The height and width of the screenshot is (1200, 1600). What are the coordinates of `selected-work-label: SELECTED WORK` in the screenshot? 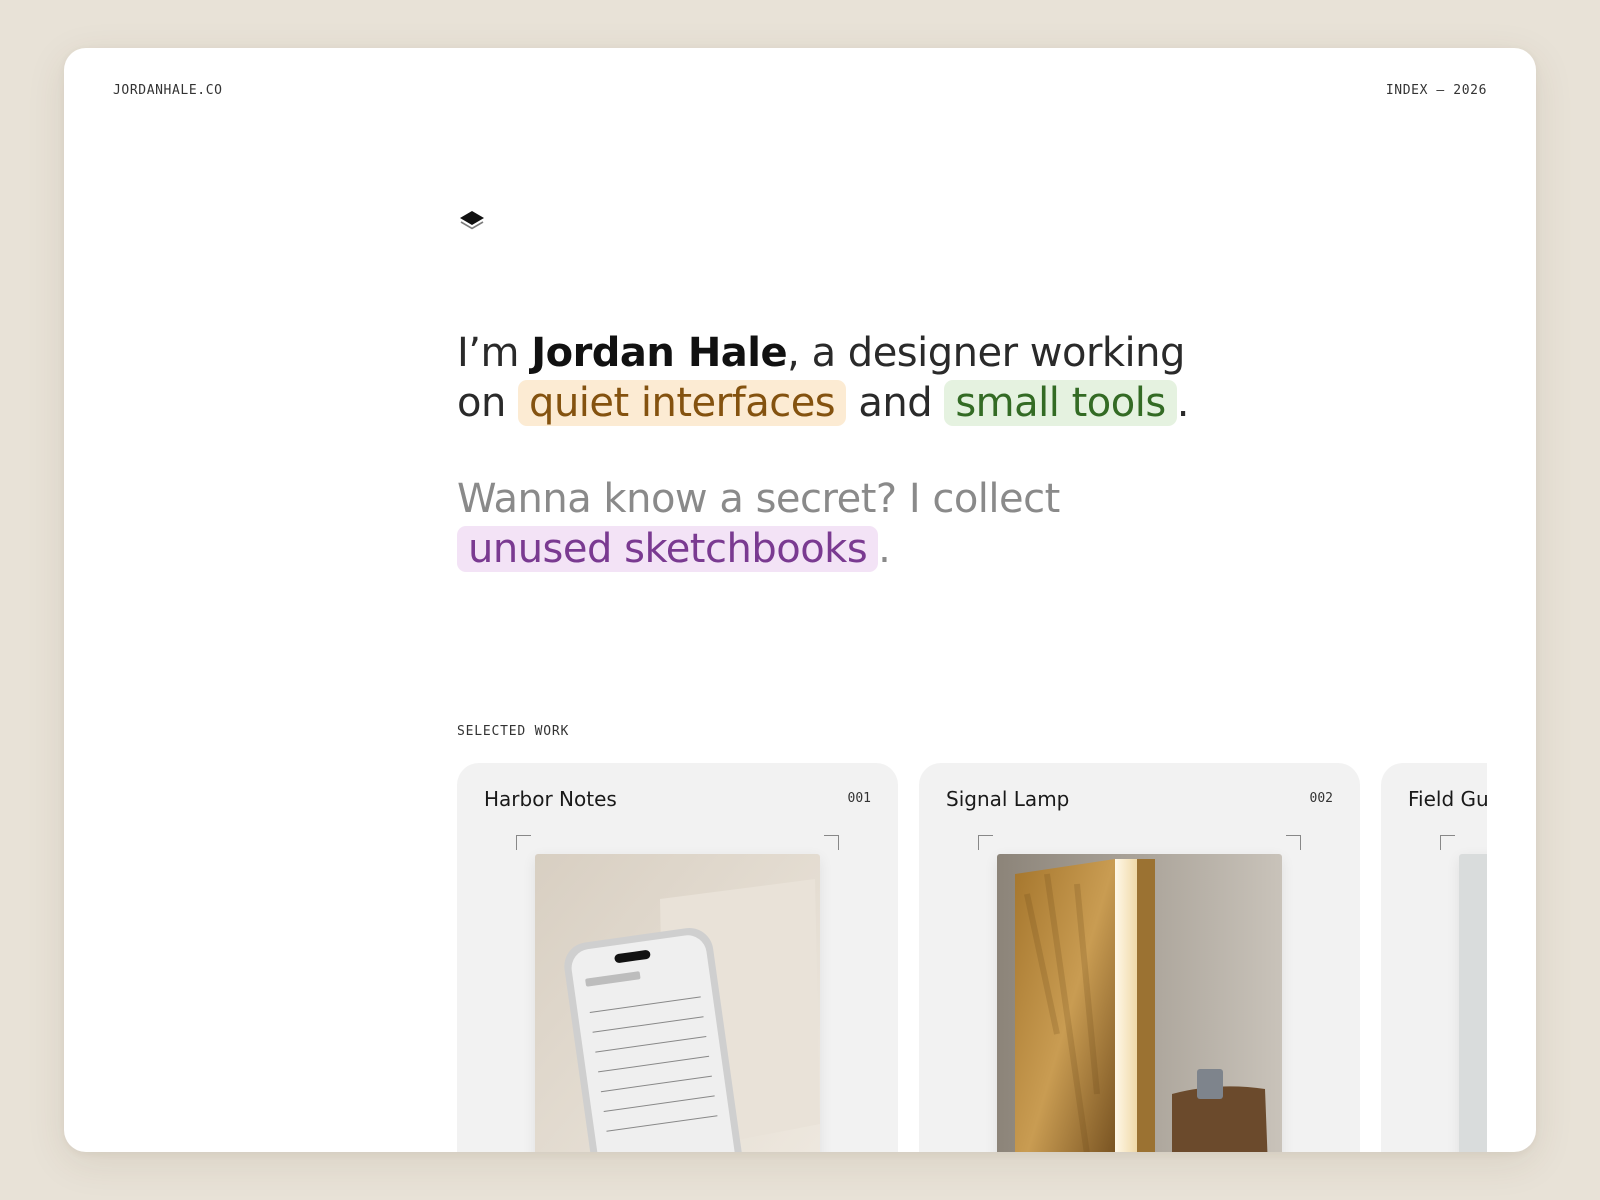 It's located at (513, 731).